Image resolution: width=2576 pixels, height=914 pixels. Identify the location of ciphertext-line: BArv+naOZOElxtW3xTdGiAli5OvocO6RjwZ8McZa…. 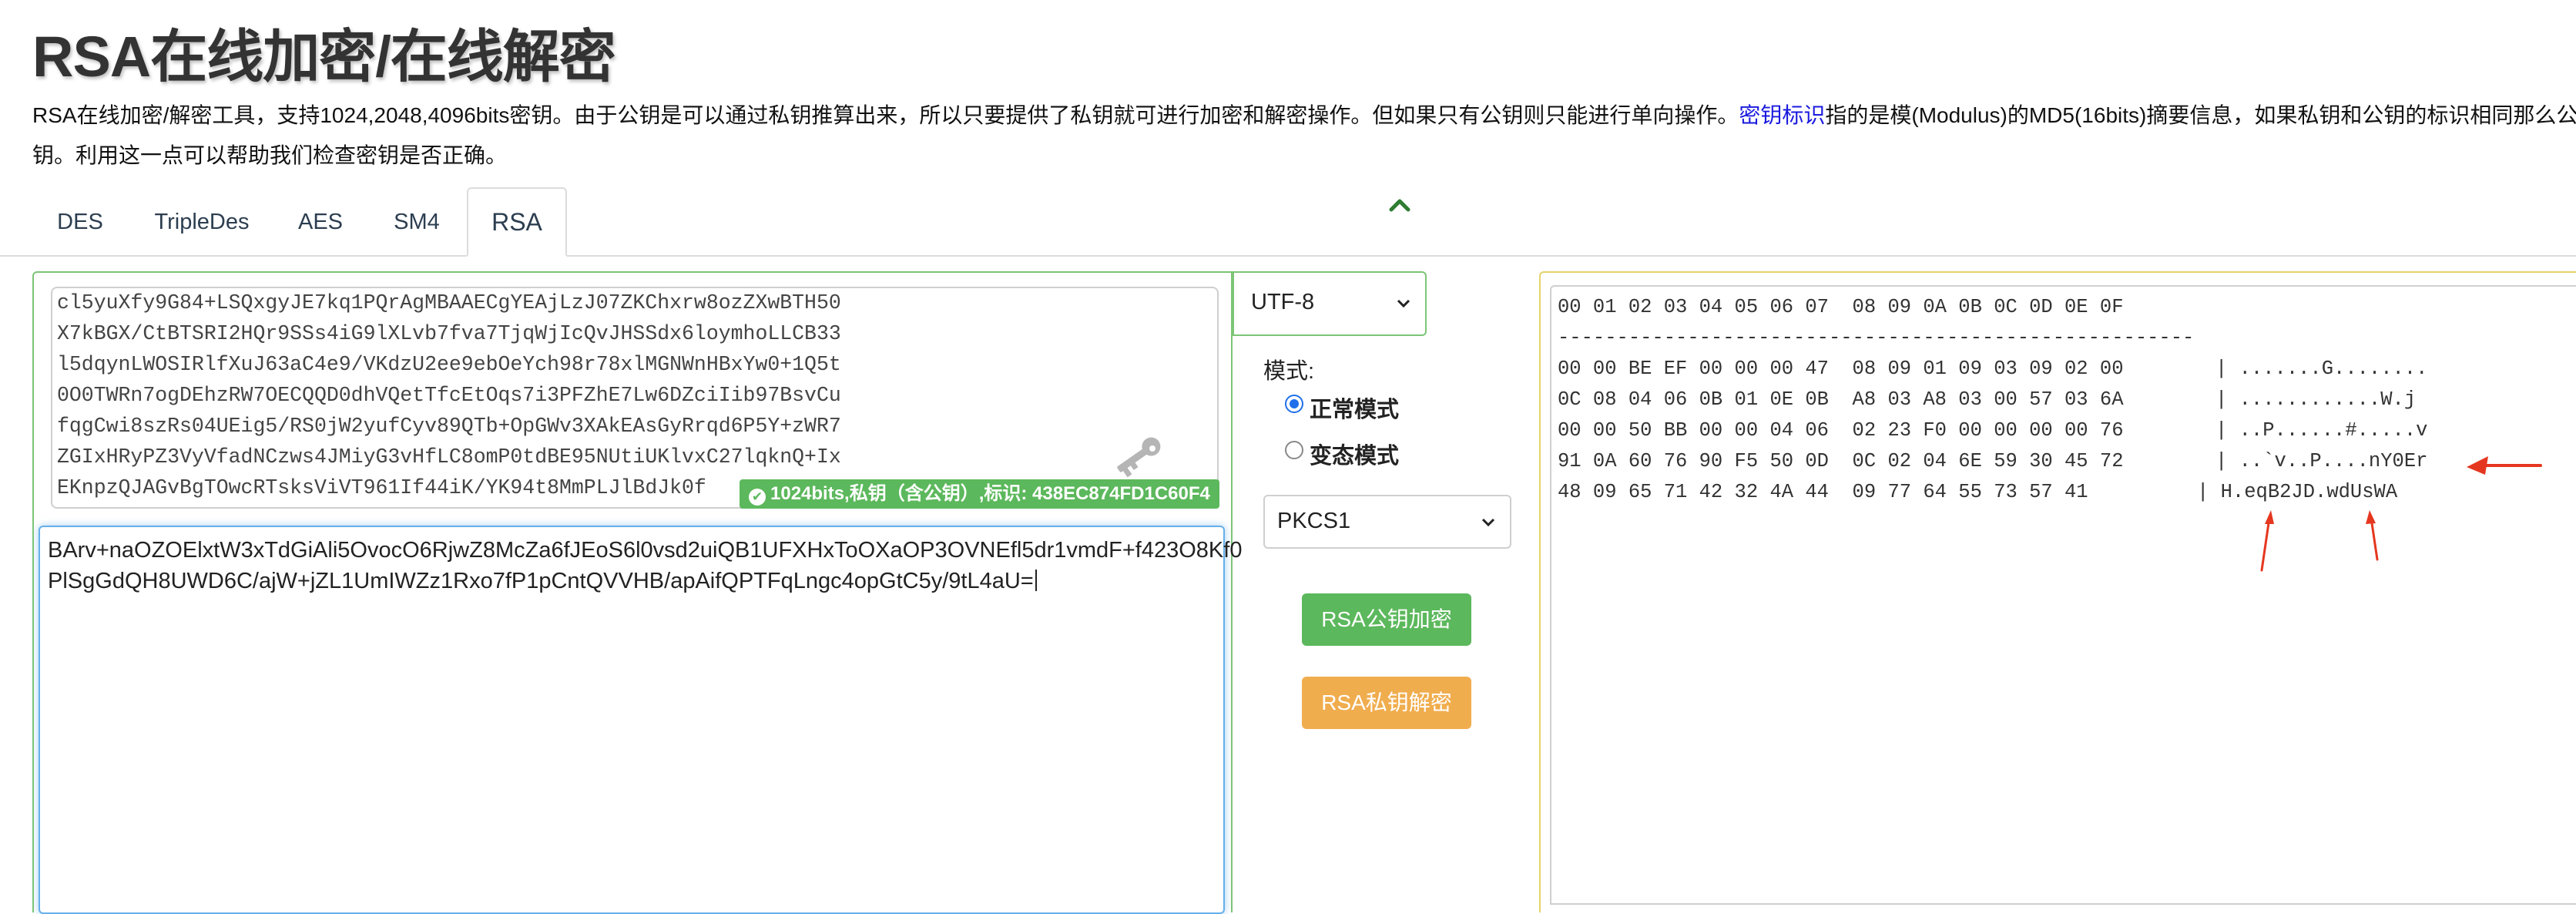
(645, 550).